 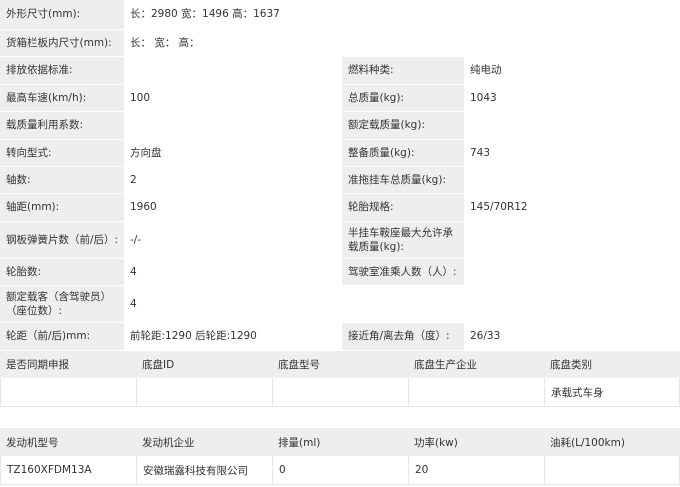 What do you see at coordinates (402, 43) in the screenshot?
I see `spec-value: 长： 宽： 高：` at bounding box center [402, 43].